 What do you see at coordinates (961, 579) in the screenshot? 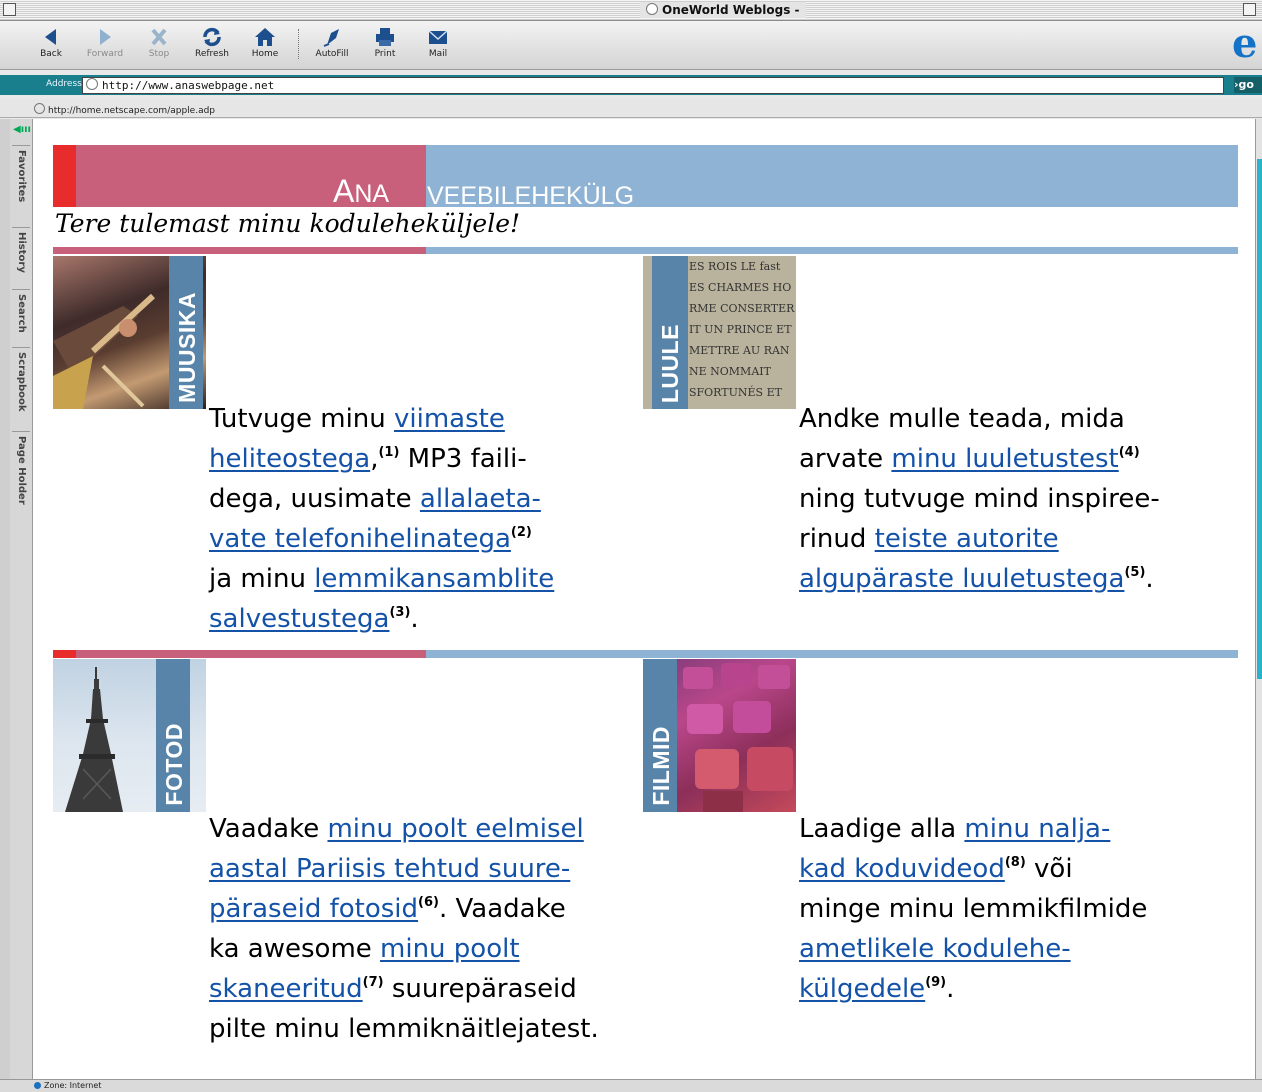
I see `poetry-link-other-authors-cont: algupäraste luuletustega` at bounding box center [961, 579].